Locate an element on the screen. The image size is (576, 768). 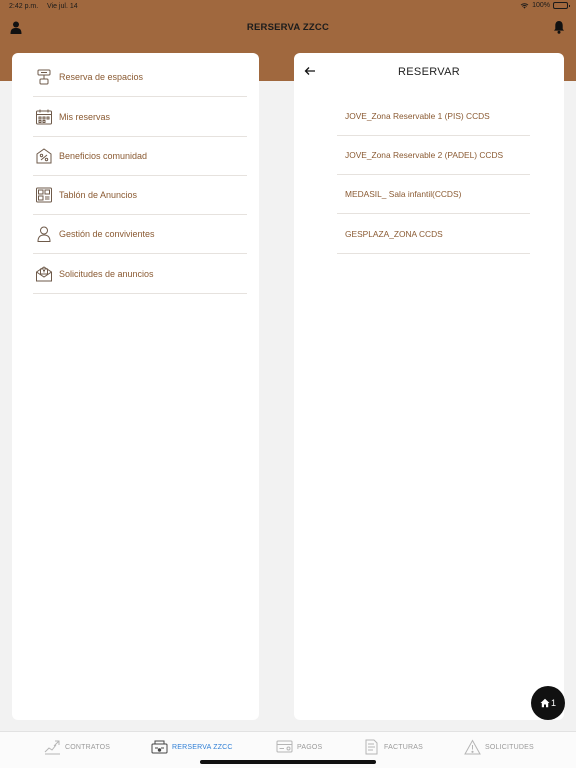
menu-item-ad-requests: Solicitudes de anuncios is located at coordinates (140, 274).